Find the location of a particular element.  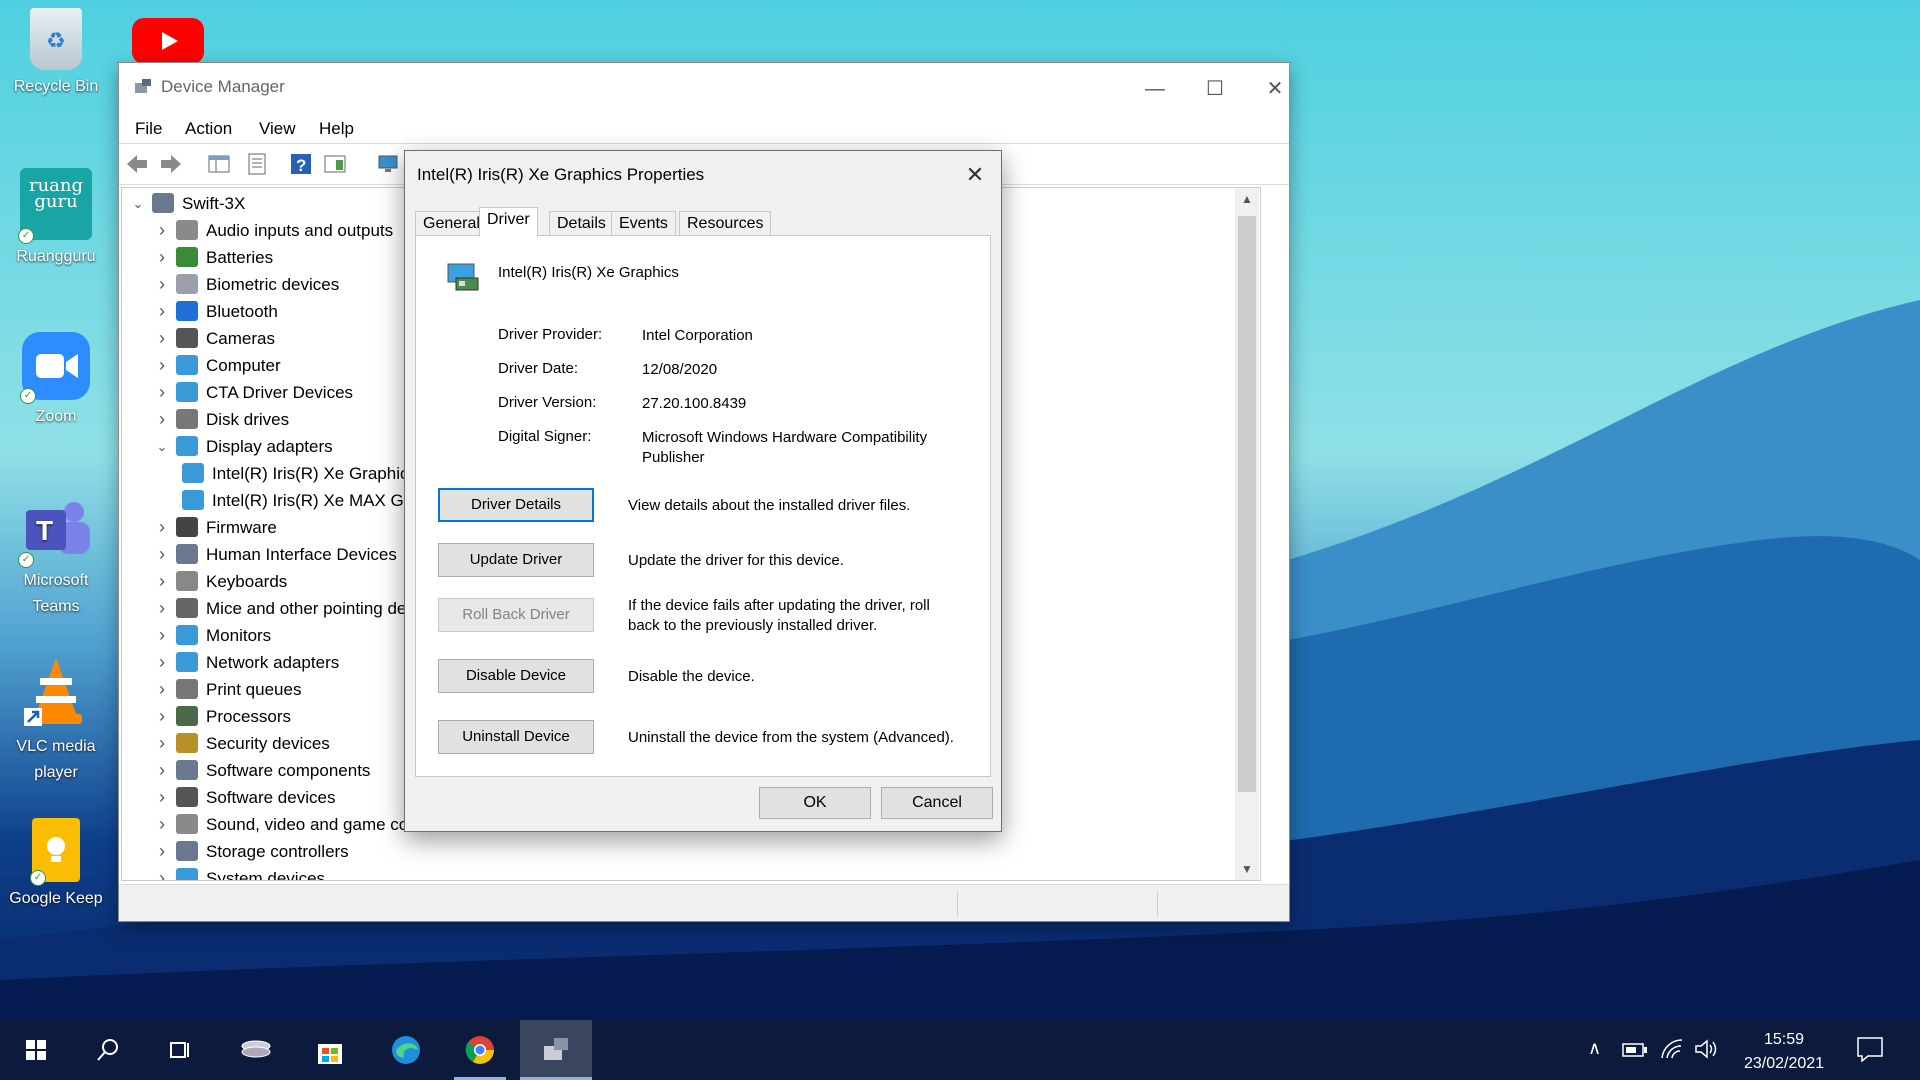

tab-driver: Driver is located at coordinates (508, 222).